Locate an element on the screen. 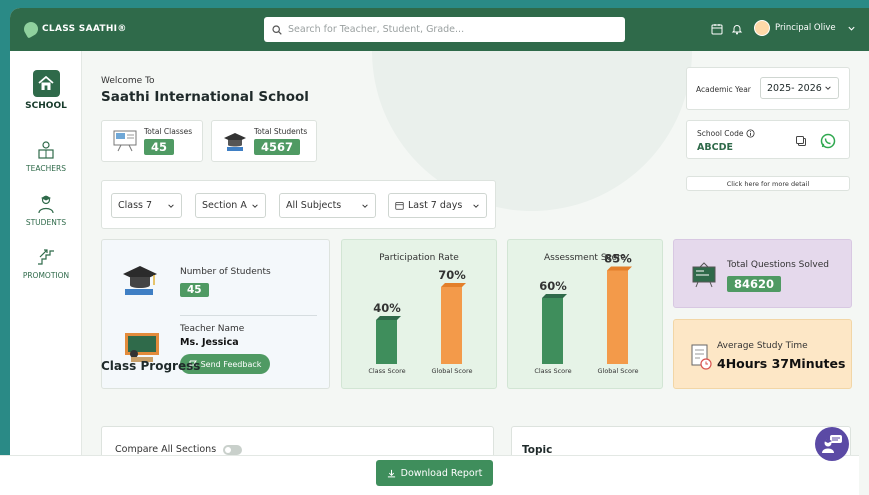  search-bar is located at coordinates (444, 29).